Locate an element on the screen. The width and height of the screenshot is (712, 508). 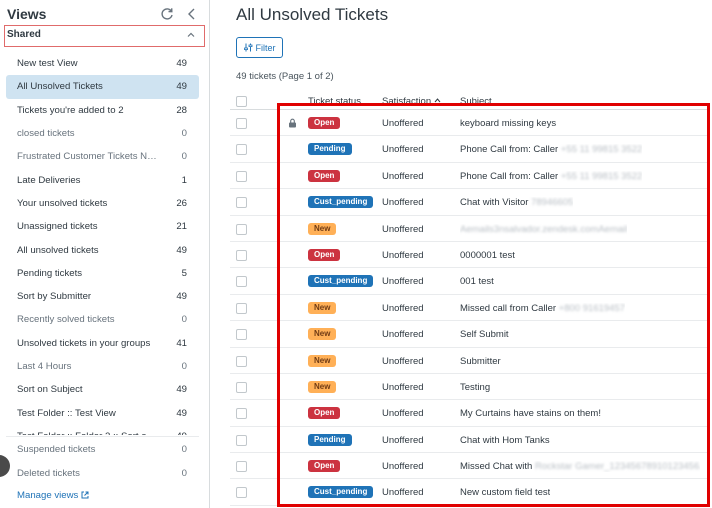
redacted-text: 78946605 is located at coordinates (552, 203).